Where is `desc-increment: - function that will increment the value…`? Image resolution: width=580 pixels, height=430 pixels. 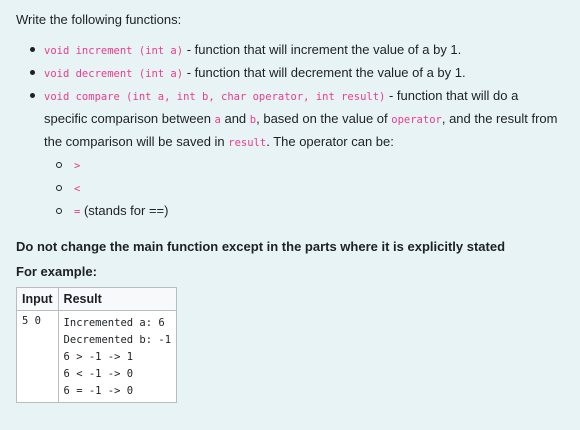 desc-increment: - function that will increment the value… is located at coordinates (322, 49).